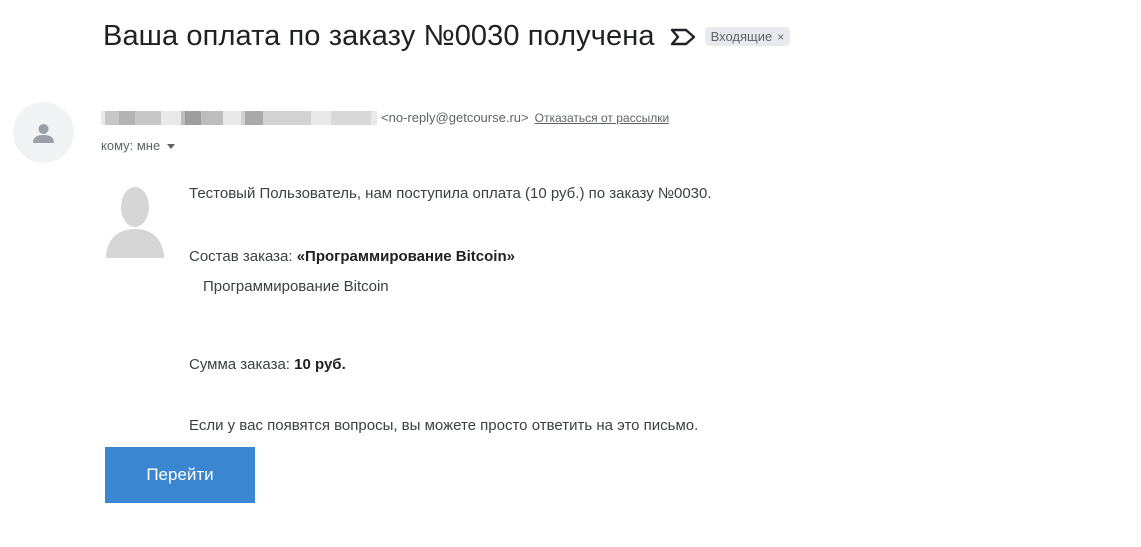 The height and width of the screenshot is (547, 1141). I want to click on sender-avatar, so click(43, 132).